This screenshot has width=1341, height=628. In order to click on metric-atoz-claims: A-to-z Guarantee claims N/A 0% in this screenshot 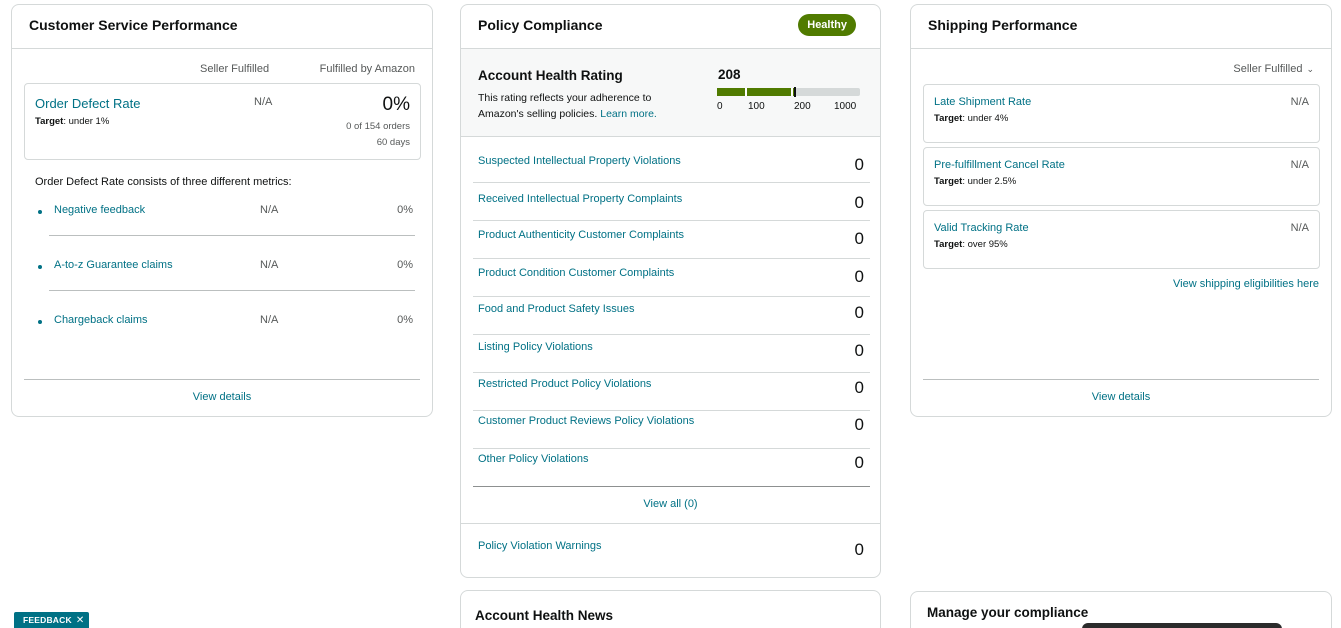, I will do `click(228, 269)`.